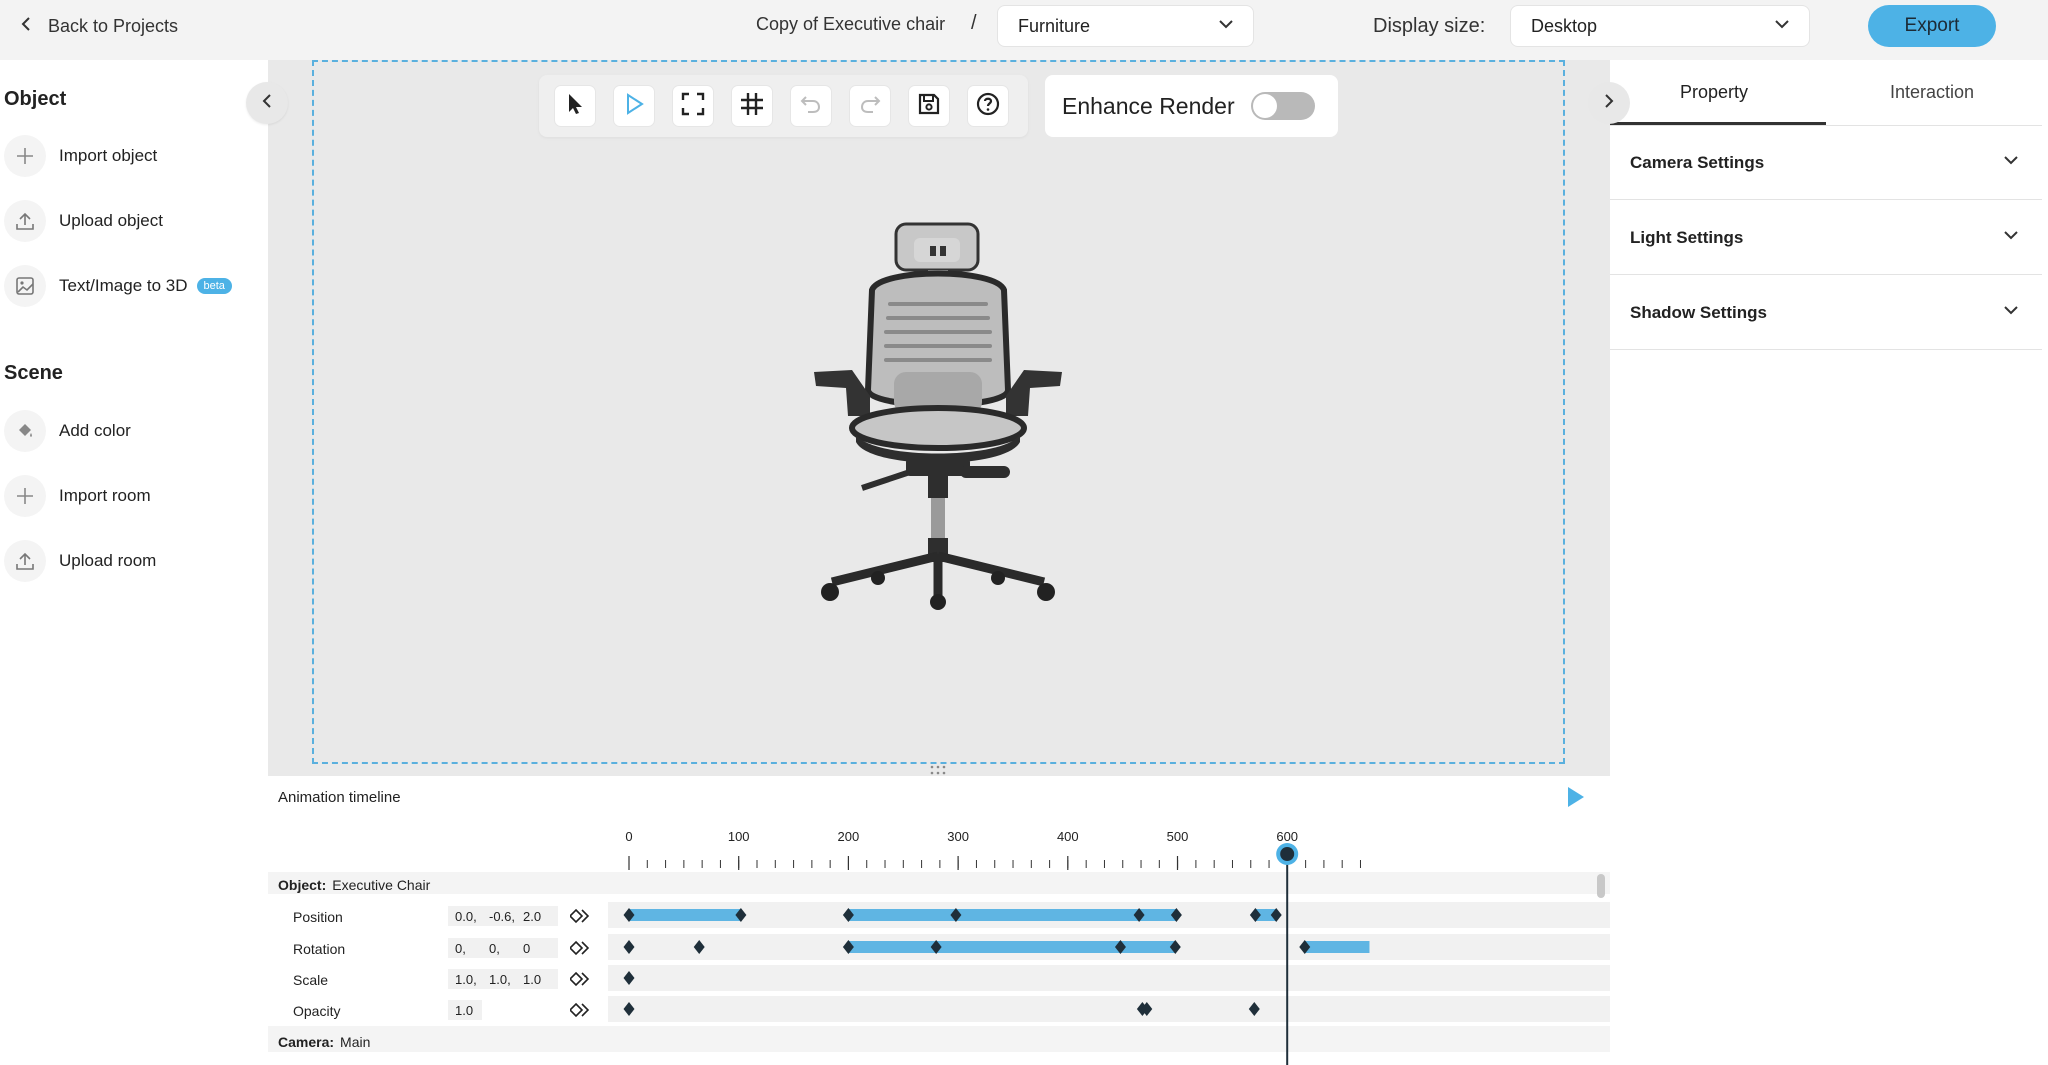 This screenshot has height=1065, width=2048. I want to click on camera-group-label: Camera: Main, so click(324, 1042).